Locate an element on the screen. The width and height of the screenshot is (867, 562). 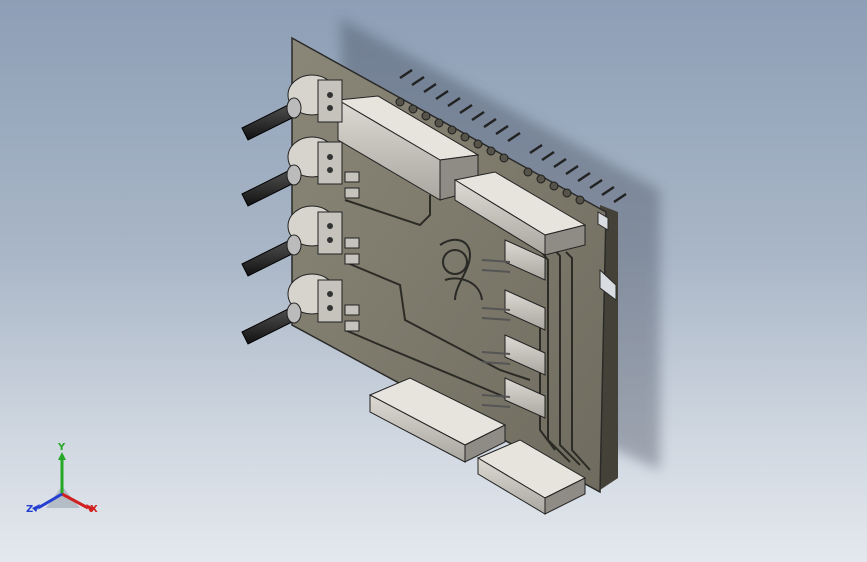
y-axis-label: Y is located at coordinates (62, 447).